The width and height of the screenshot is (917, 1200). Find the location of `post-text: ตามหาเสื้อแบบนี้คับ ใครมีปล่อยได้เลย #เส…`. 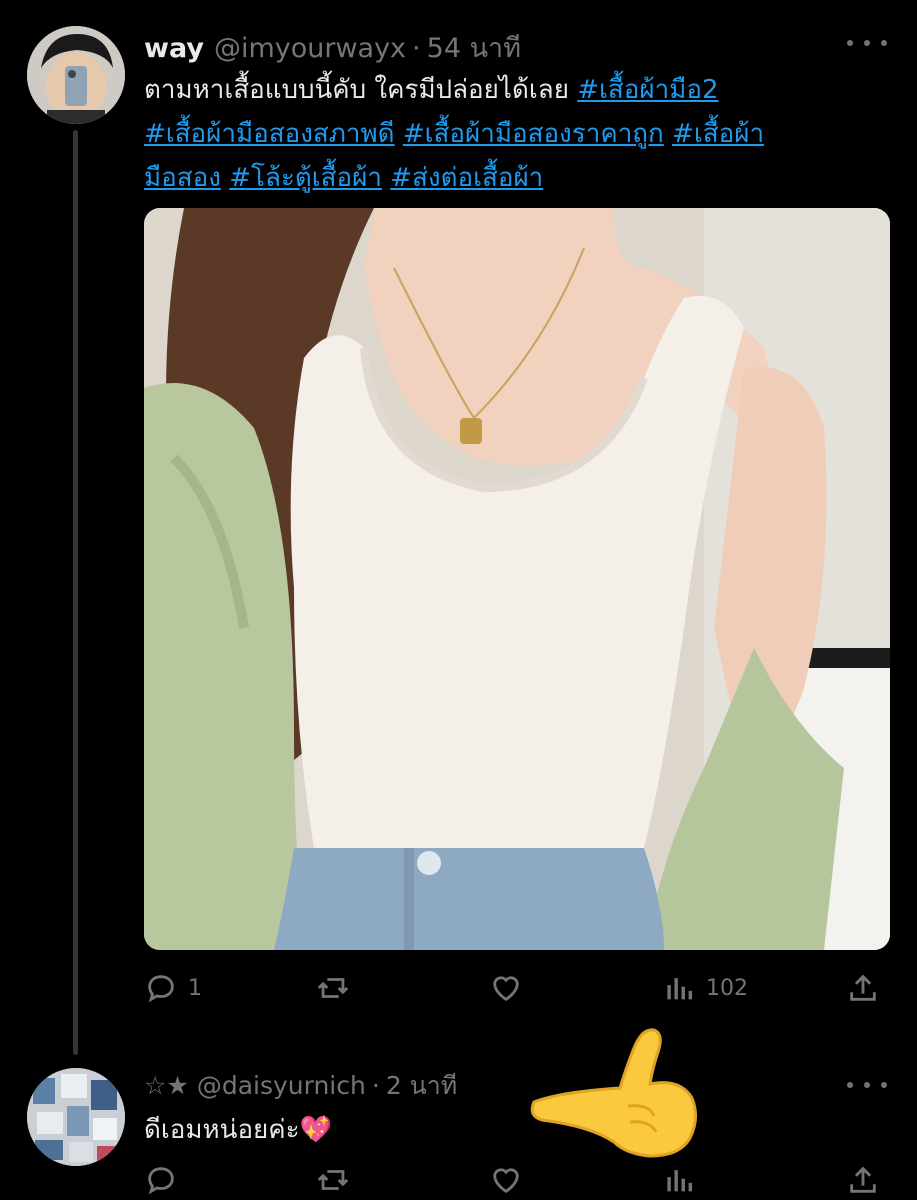

post-text: ตามหาเสื้อแบบนี้คับ ใครมีปล่อยได้เลย #เส… is located at coordinates (519, 134).